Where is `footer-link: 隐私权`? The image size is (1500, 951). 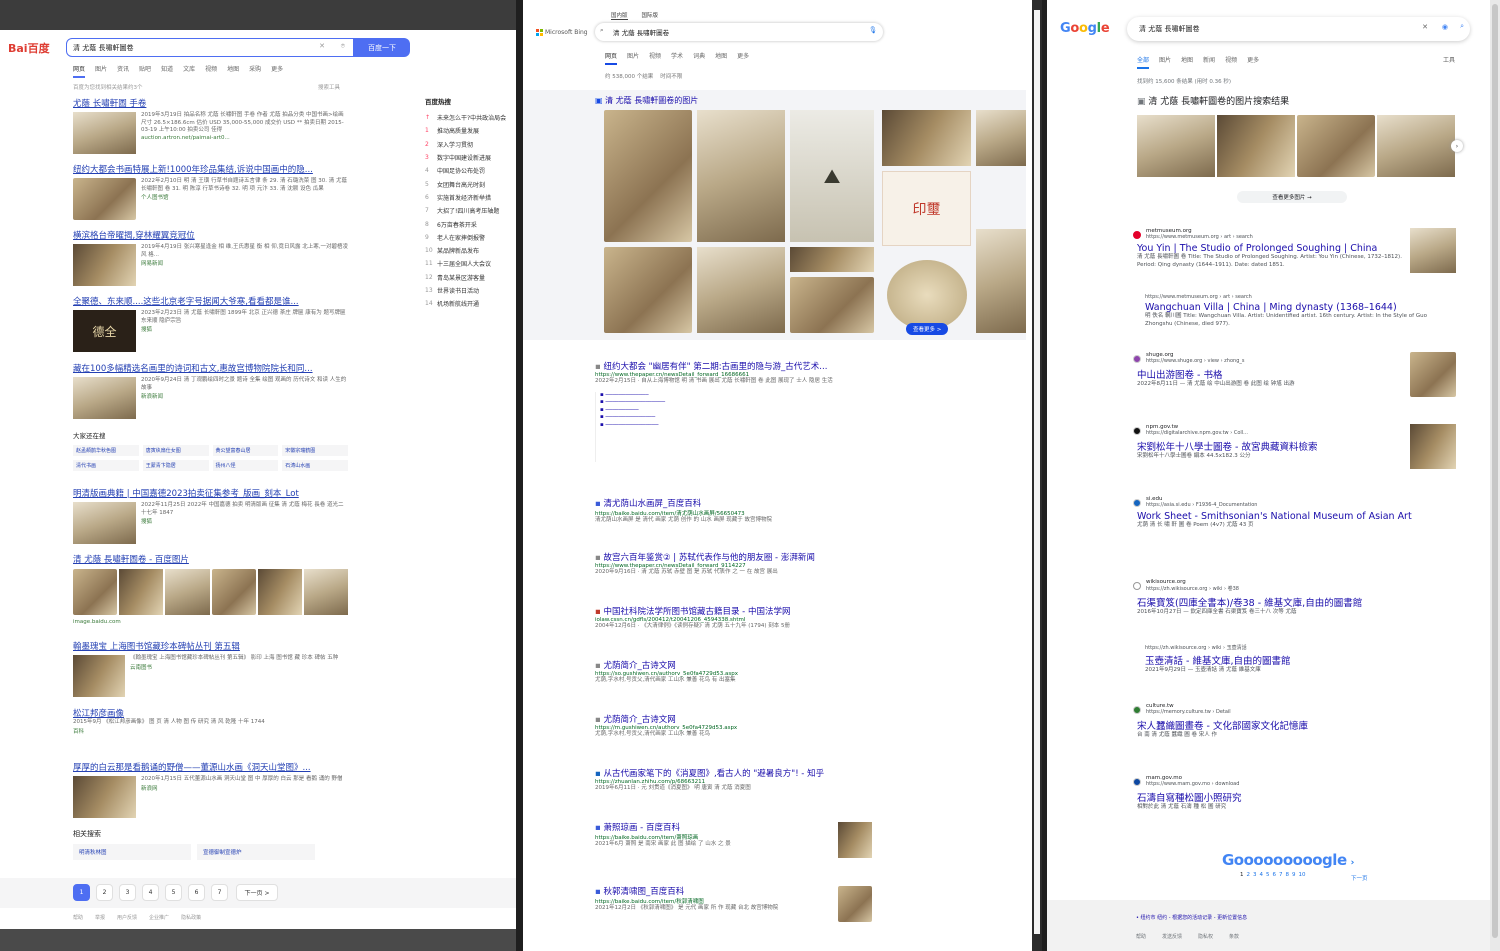
footer-link: 隐私权 is located at coordinates (1205, 936).